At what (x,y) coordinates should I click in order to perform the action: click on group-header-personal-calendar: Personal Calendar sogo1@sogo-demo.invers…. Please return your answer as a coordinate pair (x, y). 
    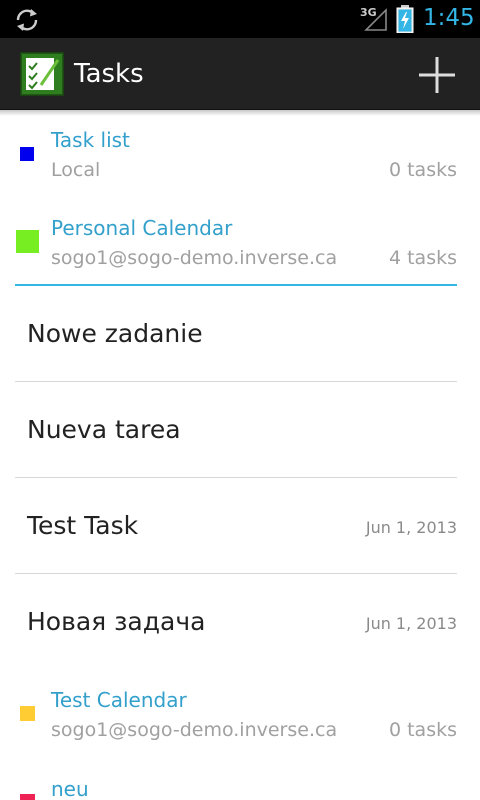
    Looking at the image, I should click on (240, 244).